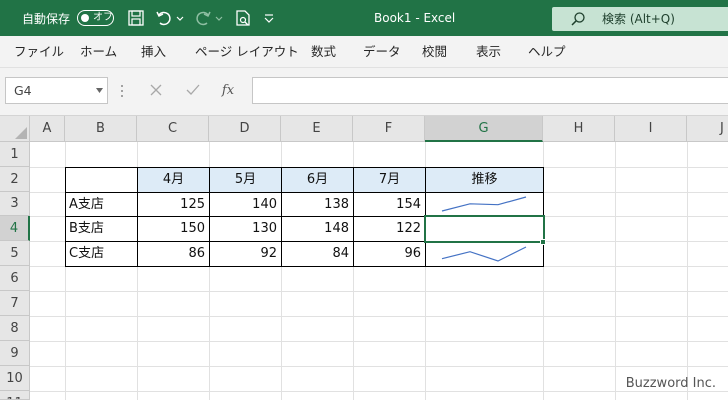  I want to click on formula-input, so click(490, 90).